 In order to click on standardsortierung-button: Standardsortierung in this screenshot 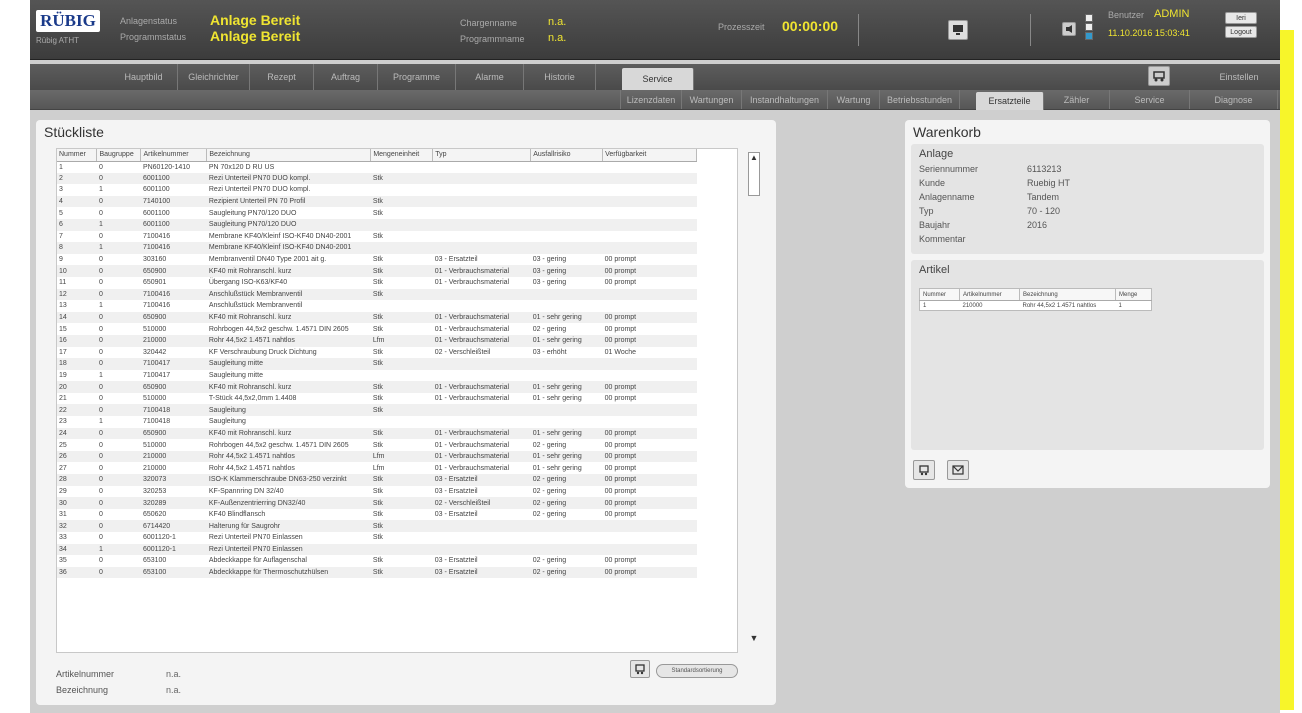, I will do `click(697, 671)`.